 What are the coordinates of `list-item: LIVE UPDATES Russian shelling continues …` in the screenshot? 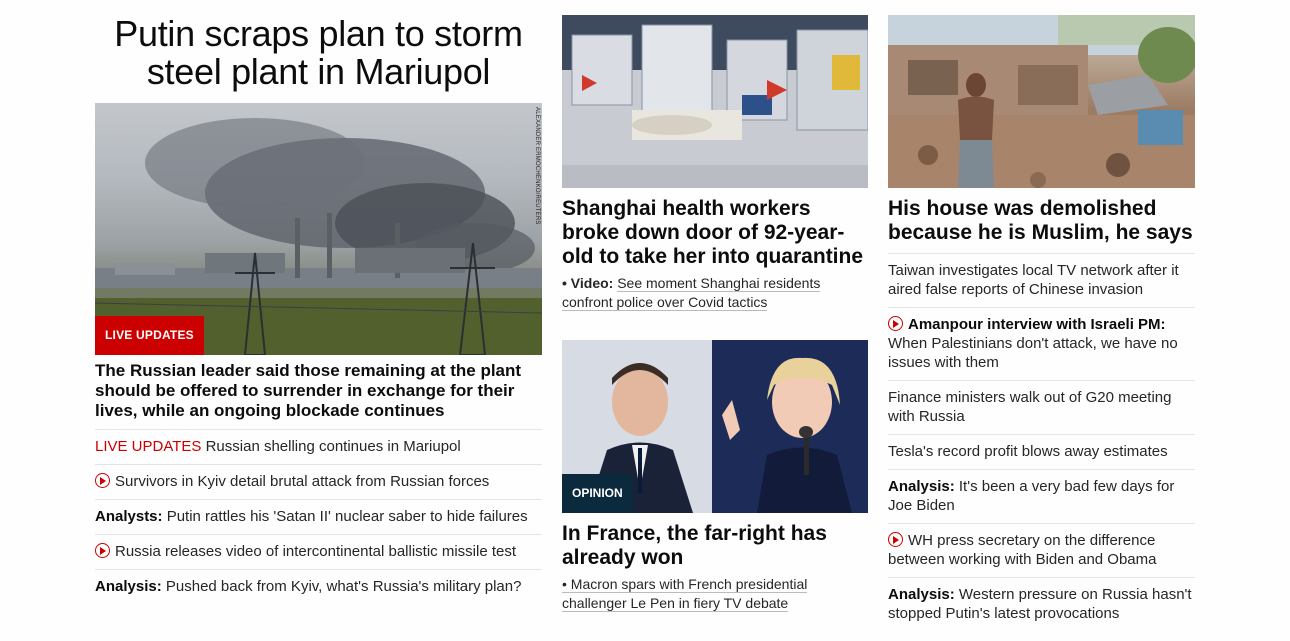 It's located at (318, 446).